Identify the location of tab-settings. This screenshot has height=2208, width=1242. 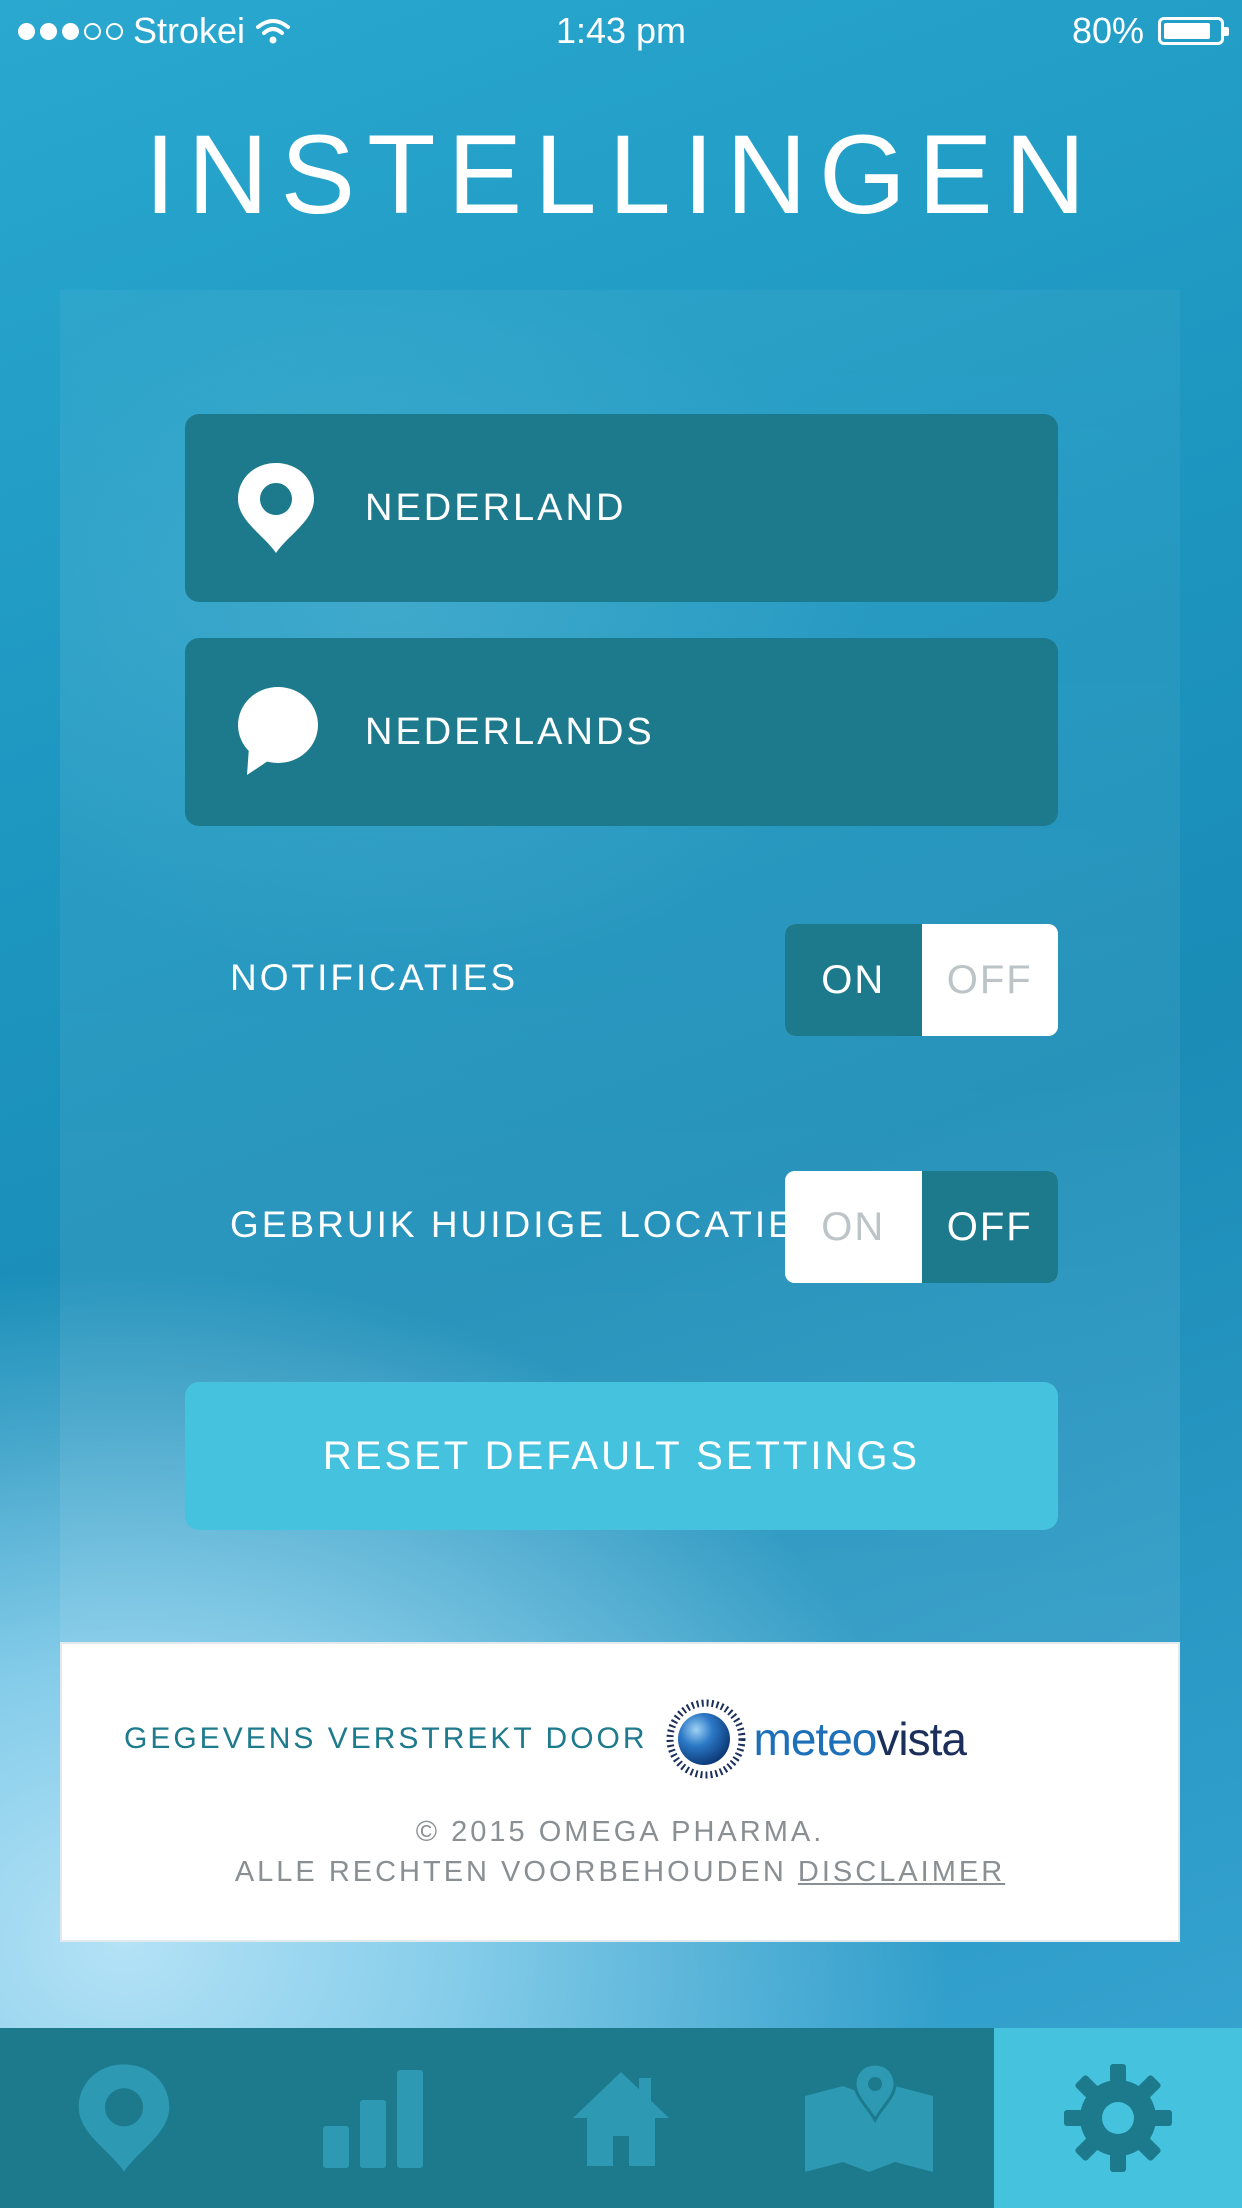
(1117, 2118).